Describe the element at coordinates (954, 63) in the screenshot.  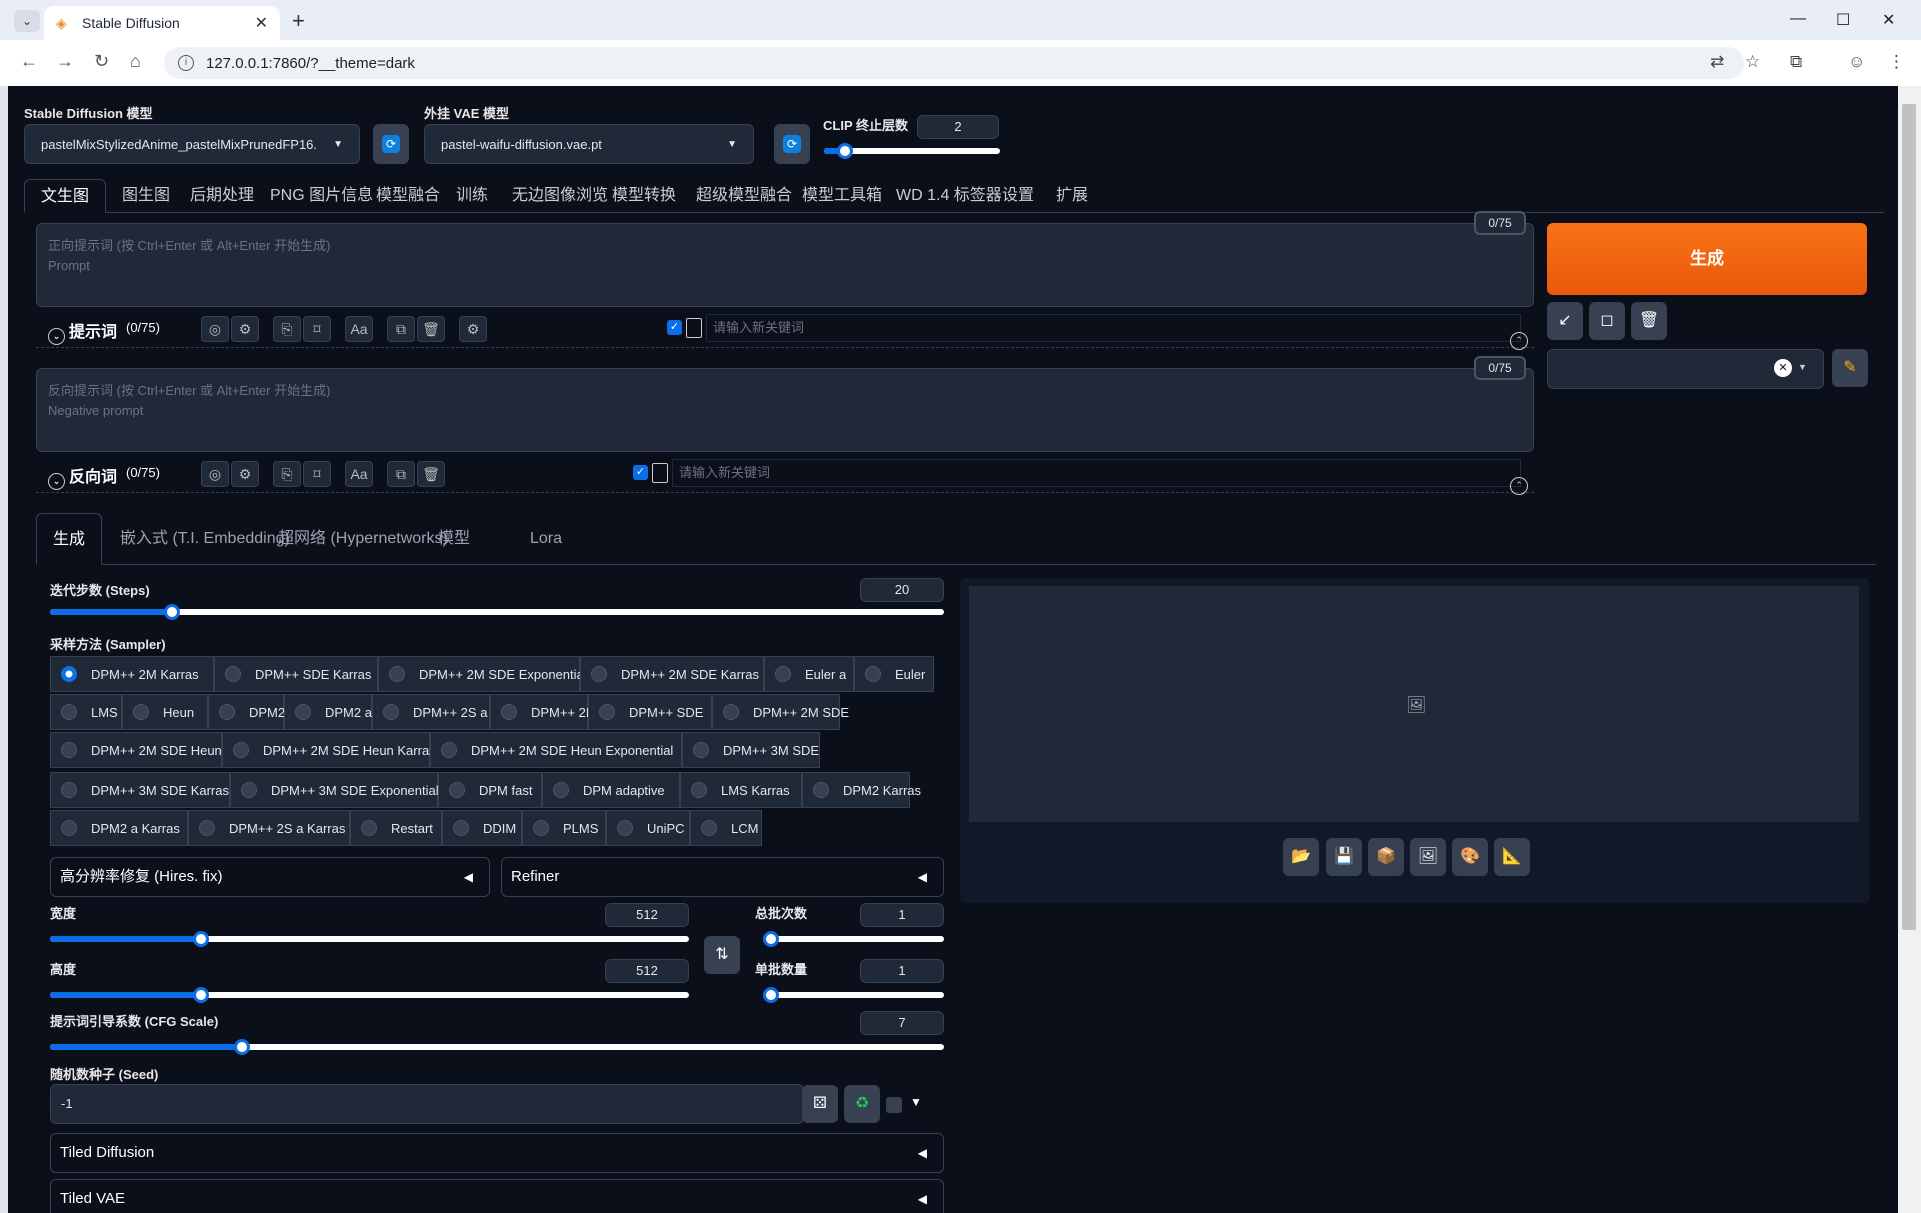
I see `address-bar: i 127.0.0.1:7860/?__theme=dark` at that location.